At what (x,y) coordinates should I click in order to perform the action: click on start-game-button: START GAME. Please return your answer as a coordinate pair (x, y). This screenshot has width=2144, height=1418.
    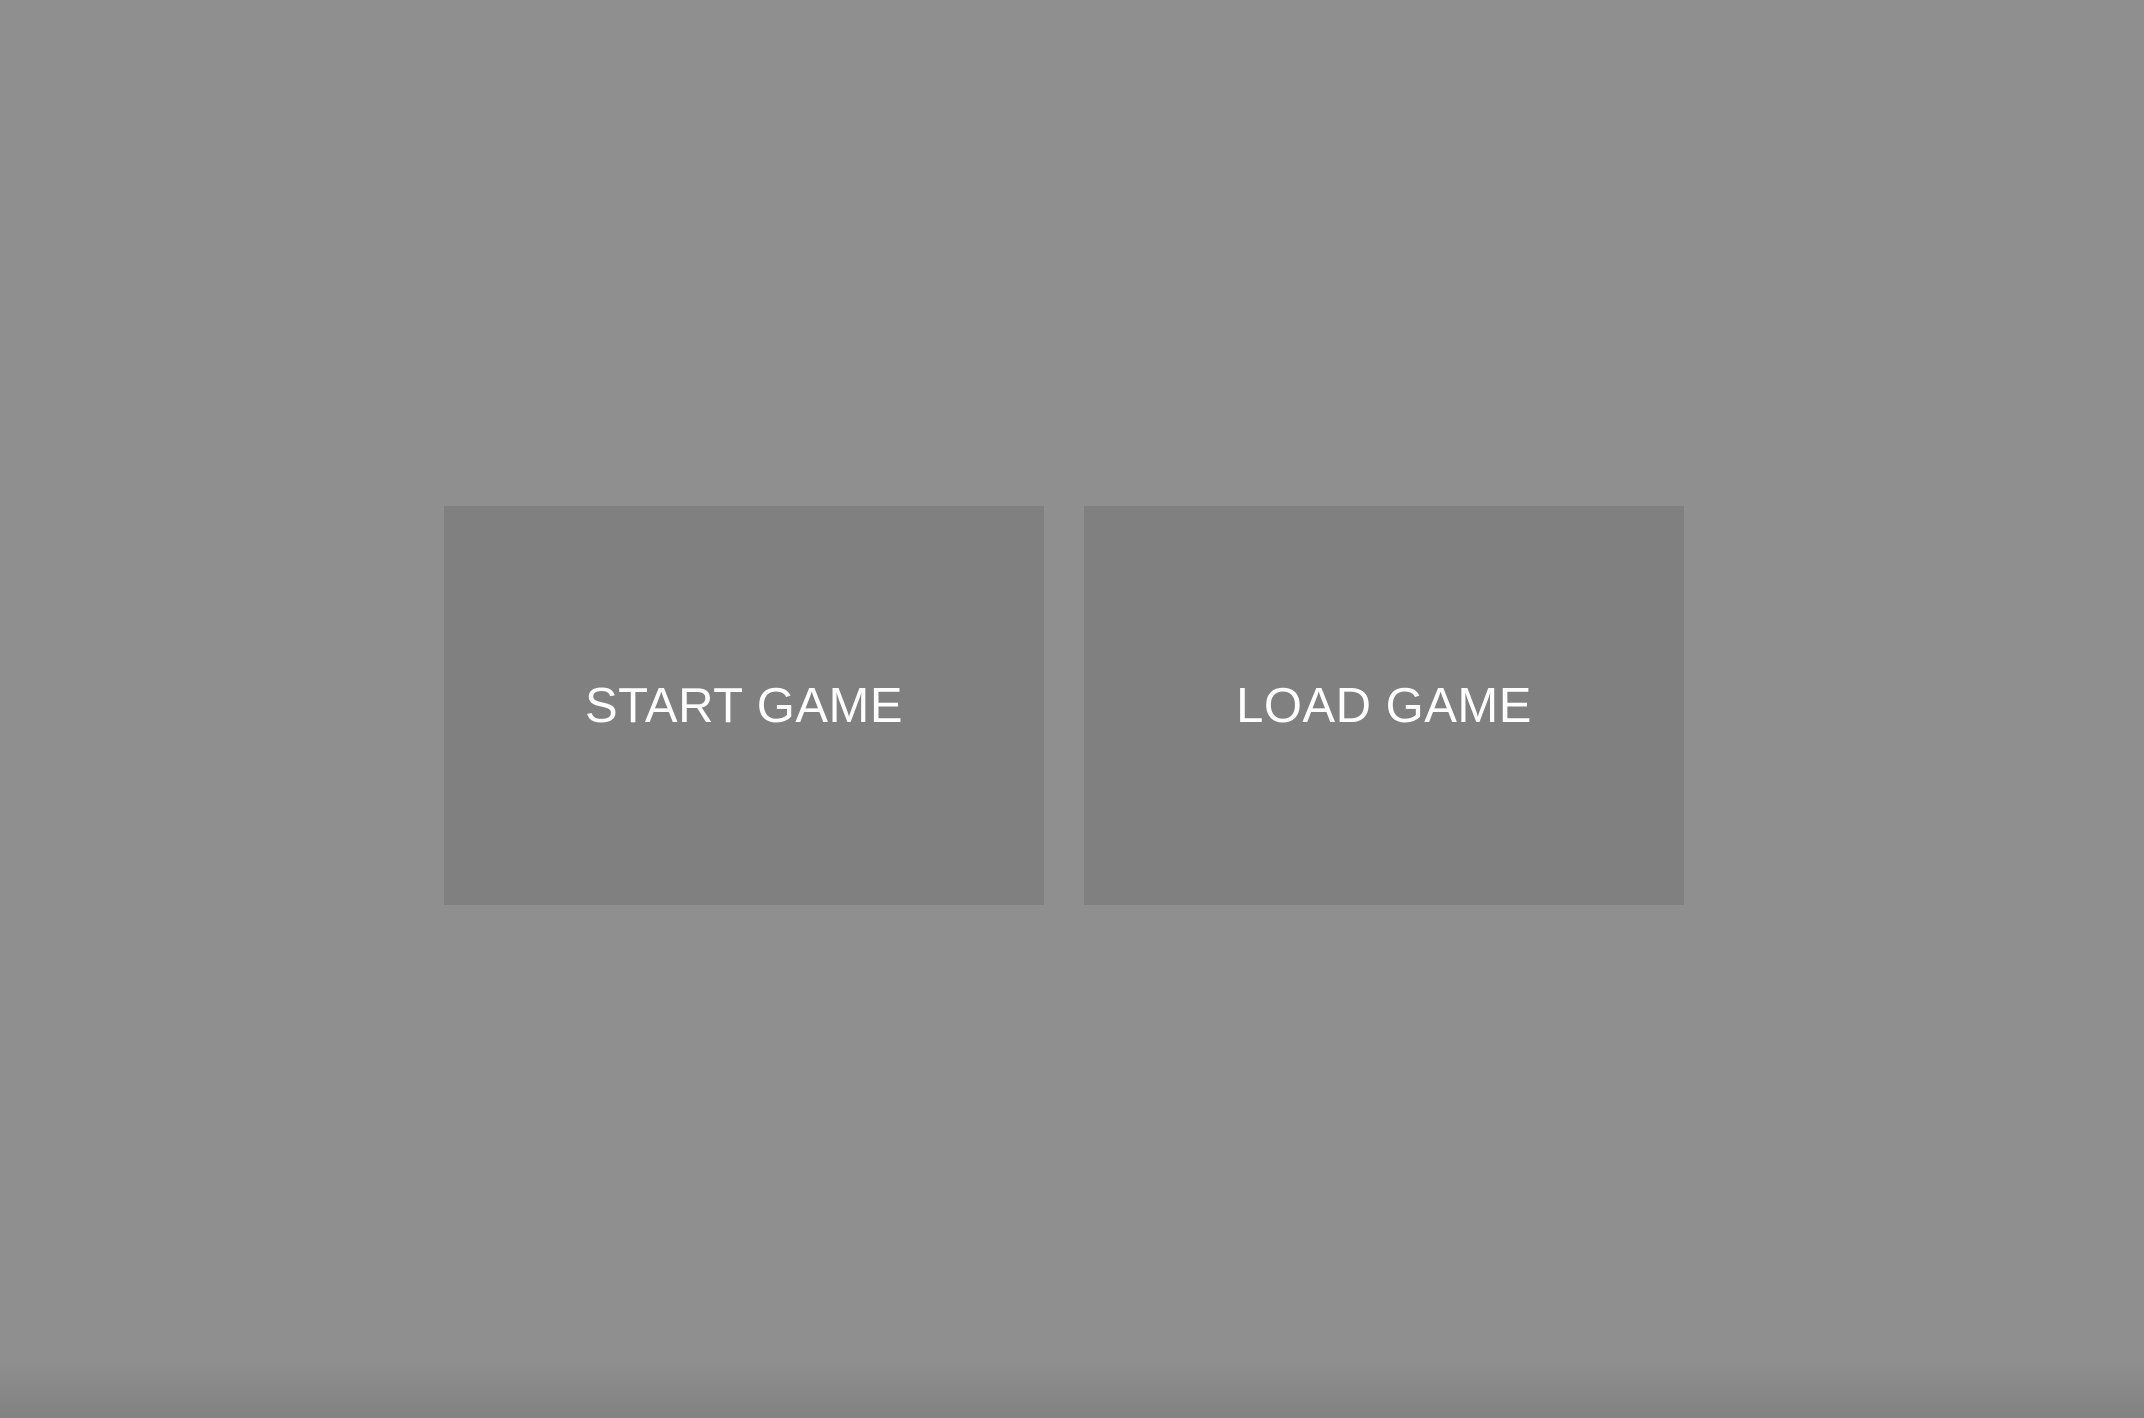
    Looking at the image, I should click on (744, 705).